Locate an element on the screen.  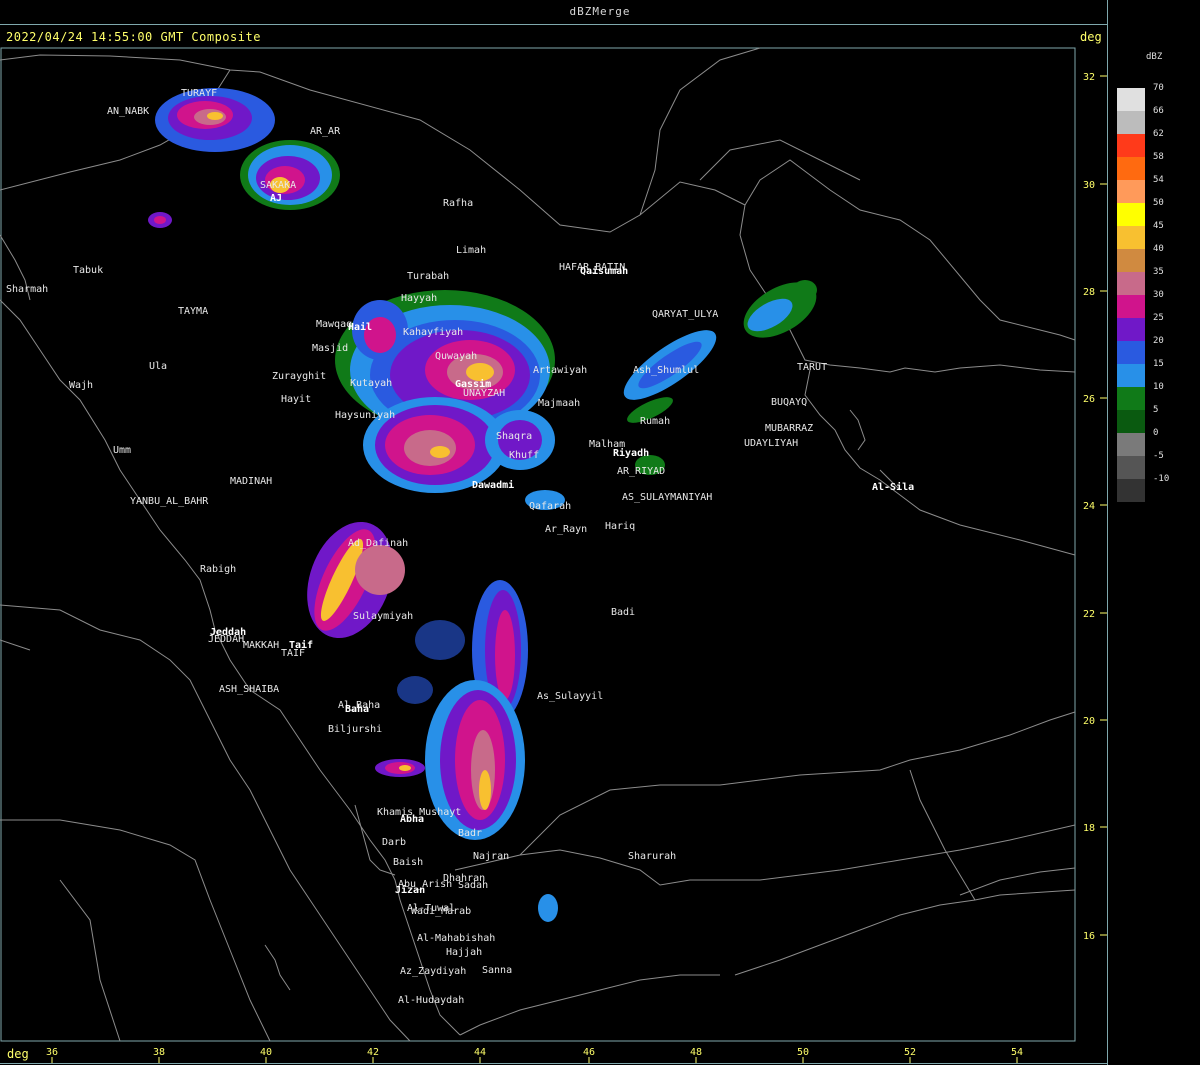
place-label: YANBU_AL_BAHR is located at coordinates (169, 501).